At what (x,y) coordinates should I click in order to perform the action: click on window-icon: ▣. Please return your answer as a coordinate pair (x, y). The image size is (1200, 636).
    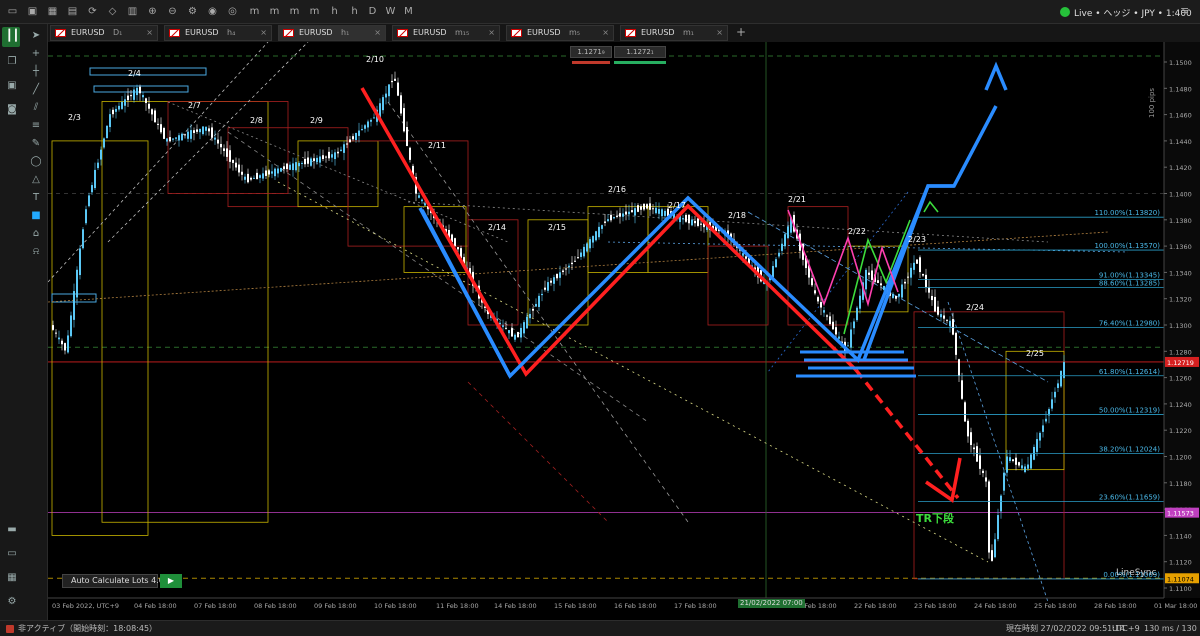
    Looking at the image, I should click on (32, 11).